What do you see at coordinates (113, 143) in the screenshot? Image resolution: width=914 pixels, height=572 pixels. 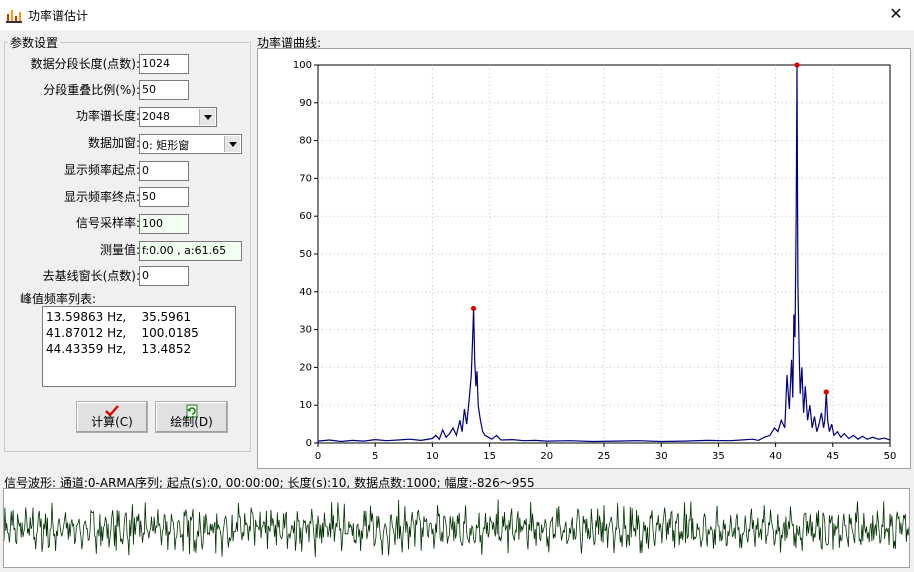 I see `window-func-label: 数据加窗:` at bounding box center [113, 143].